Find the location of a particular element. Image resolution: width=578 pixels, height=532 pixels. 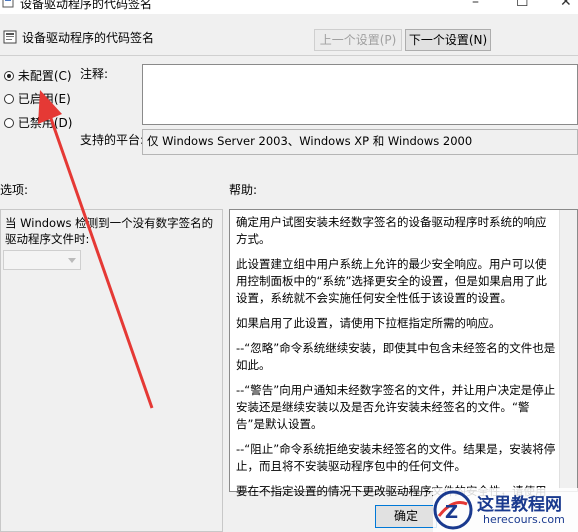

watermark-title: 这里教程网 is located at coordinates (519, 505).